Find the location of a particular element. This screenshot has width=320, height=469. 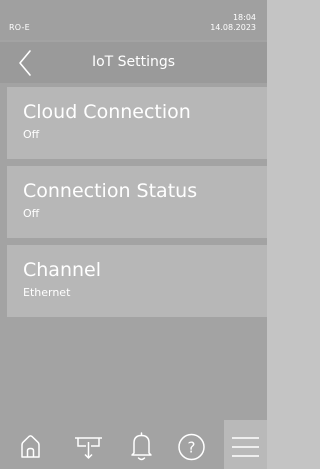

list-item-cloud-connection: Cloud Connection Off is located at coordinates (137, 123).